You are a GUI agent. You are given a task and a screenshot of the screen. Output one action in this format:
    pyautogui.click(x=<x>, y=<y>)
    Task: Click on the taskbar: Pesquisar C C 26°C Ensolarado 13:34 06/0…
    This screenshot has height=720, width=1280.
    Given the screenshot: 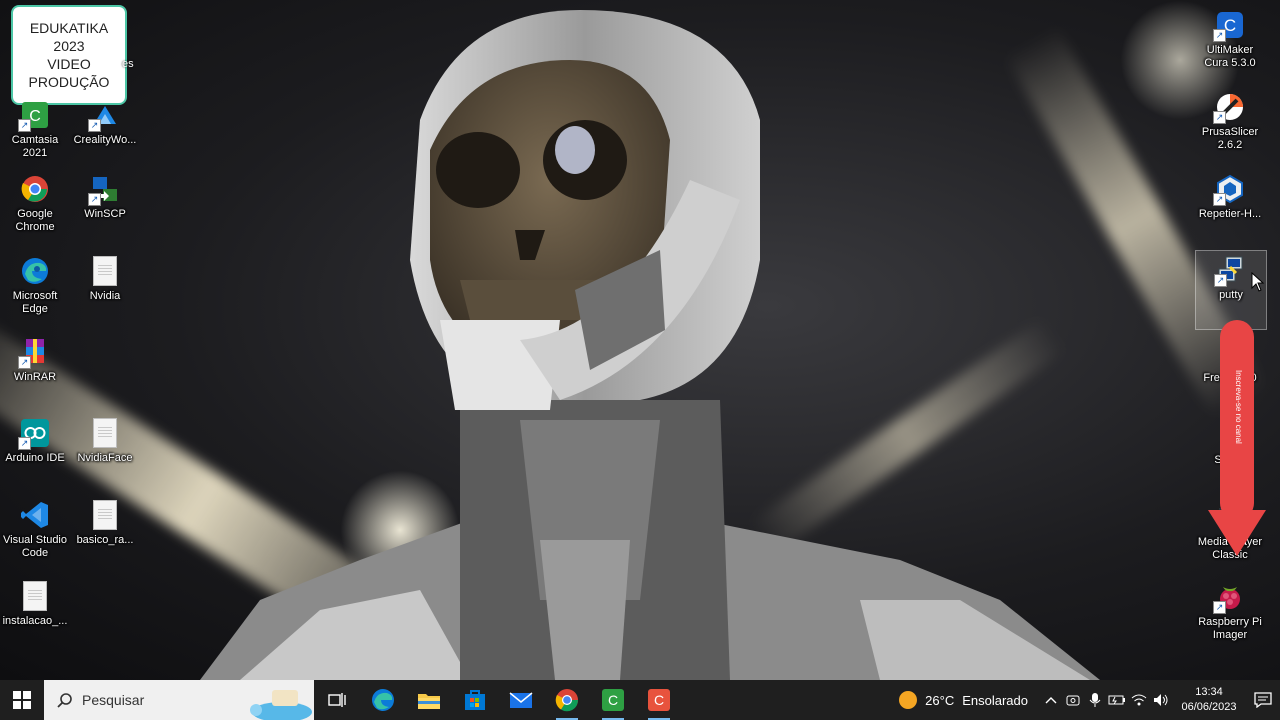 What is the action you would take?
    pyautogui.click(x=640, y=700)
    